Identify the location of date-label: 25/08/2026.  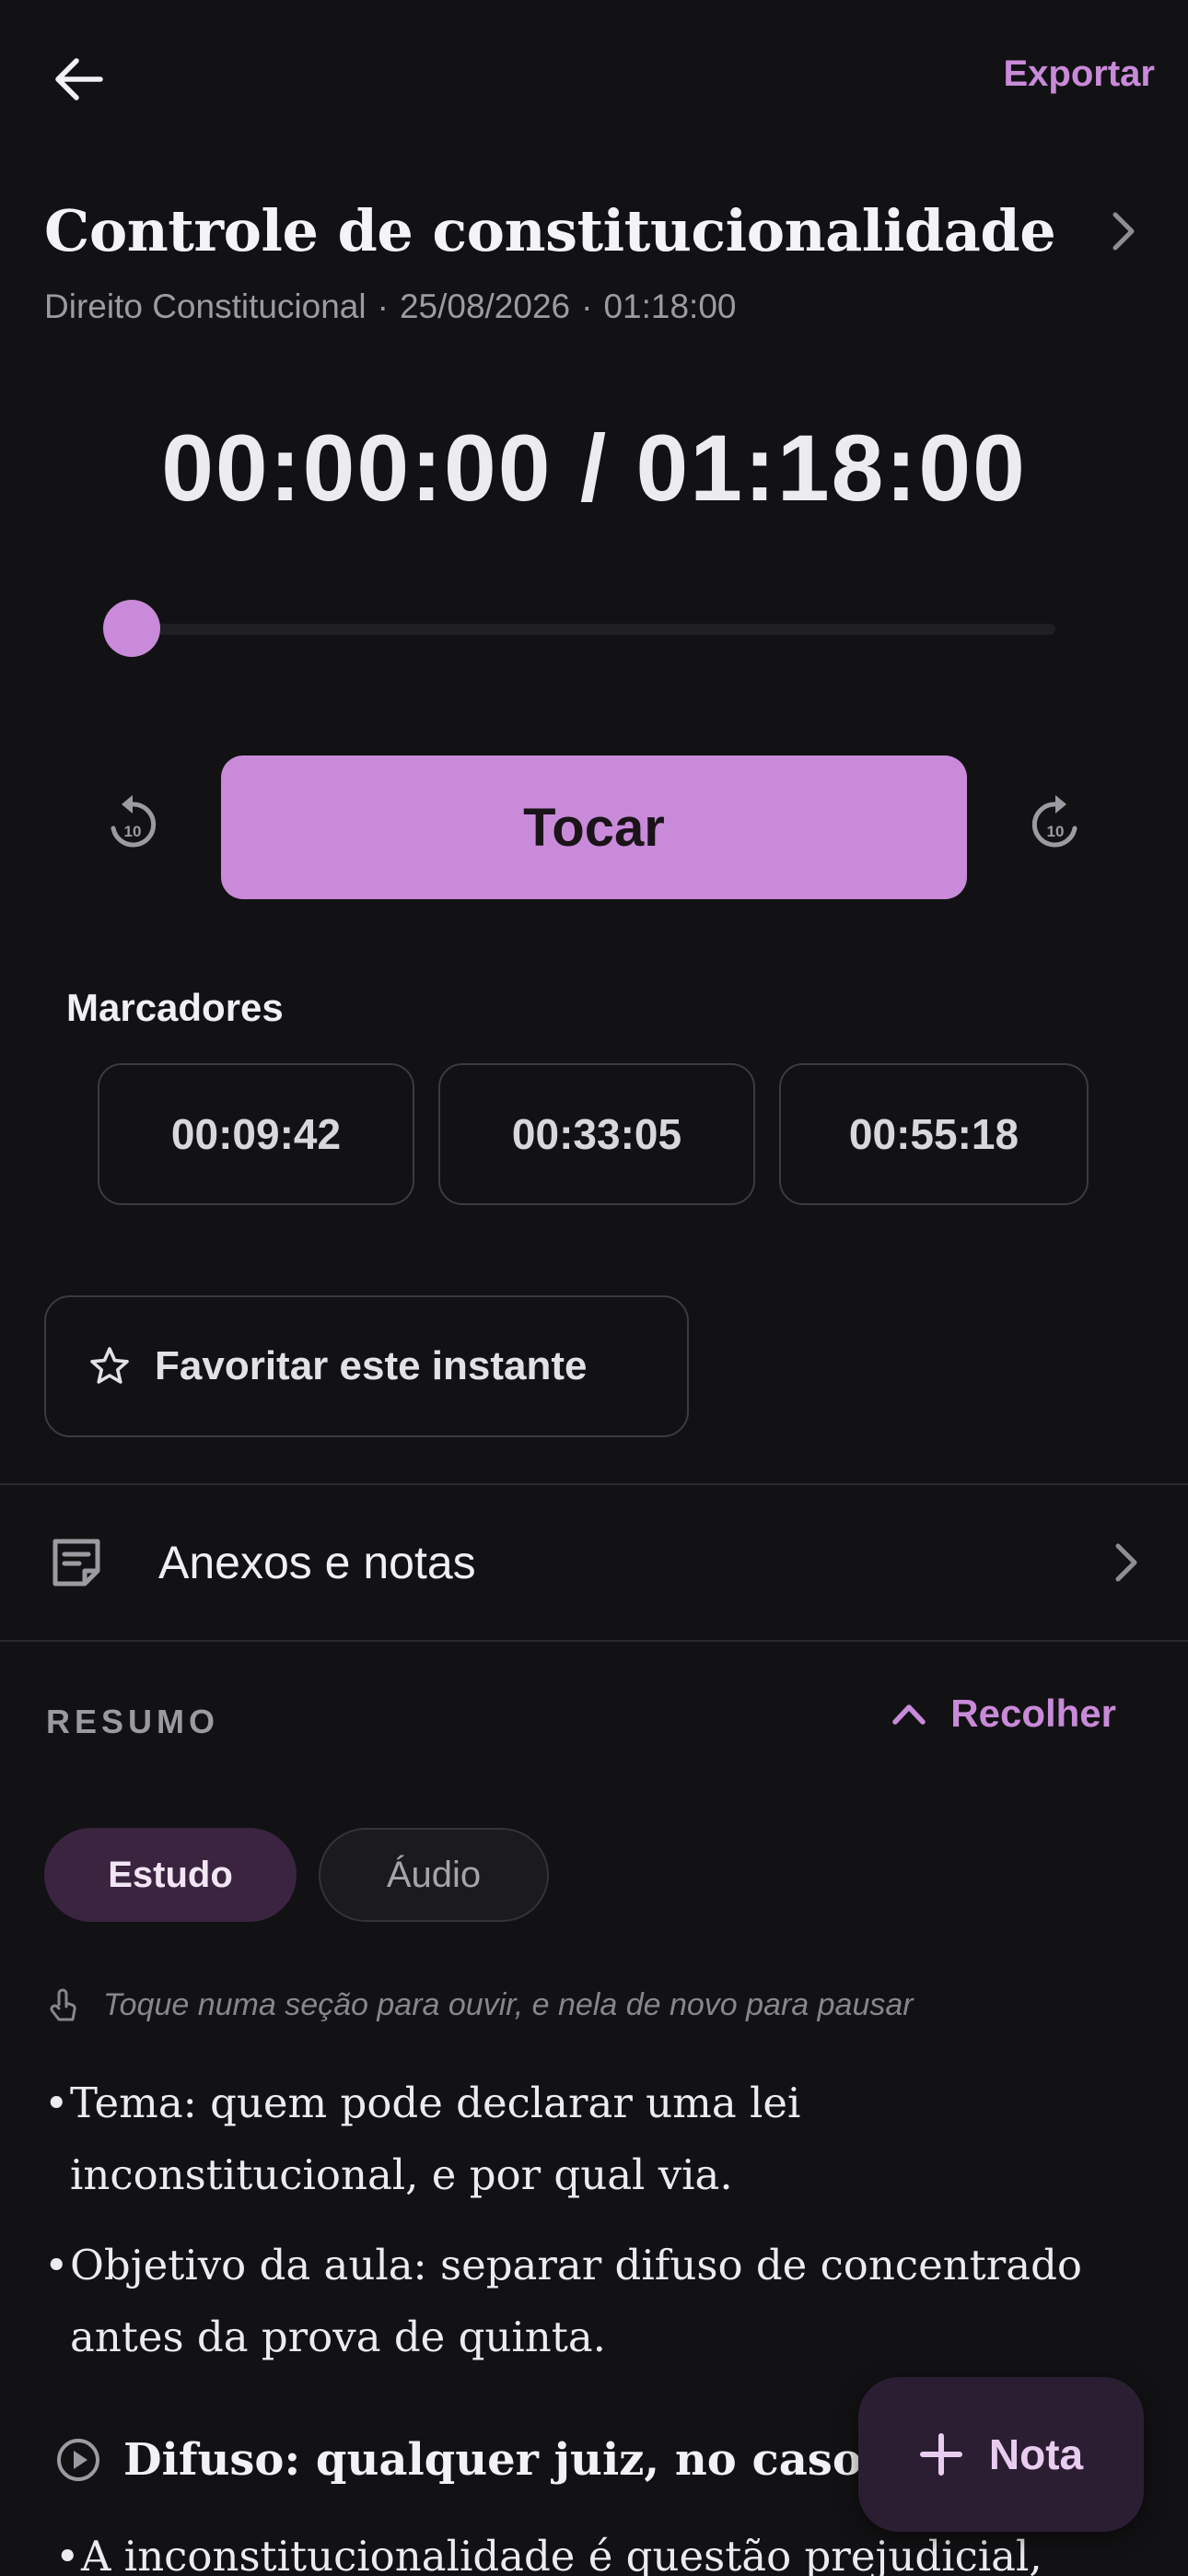
(485, 306).